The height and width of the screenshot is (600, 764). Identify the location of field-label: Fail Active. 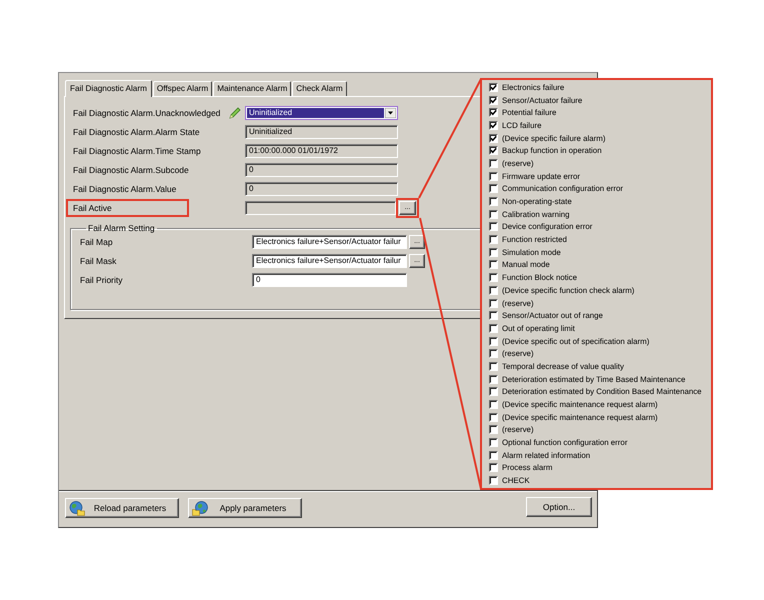
(92, 208).